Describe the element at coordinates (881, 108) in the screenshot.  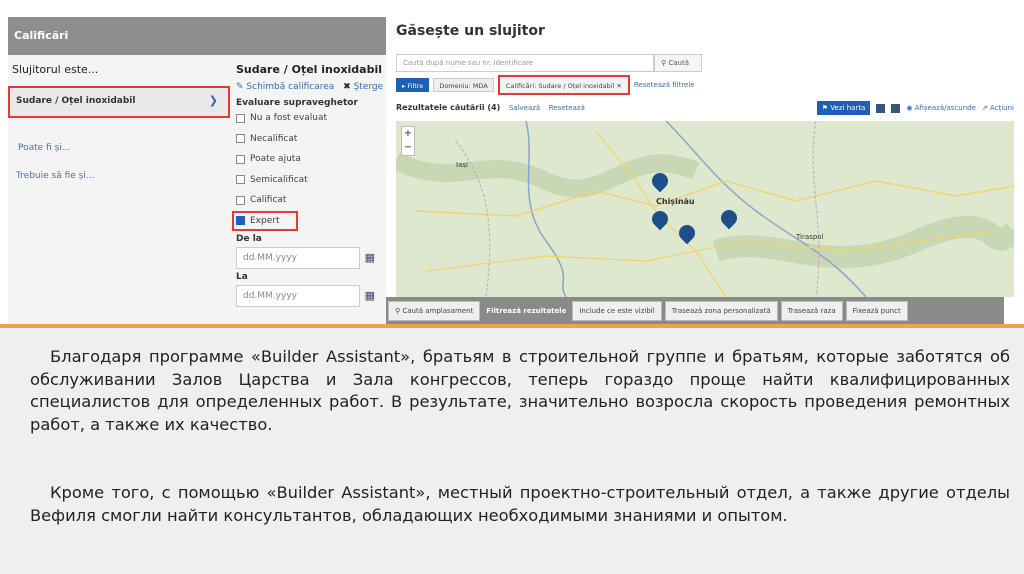
I see `grid-view-icon` at that location.